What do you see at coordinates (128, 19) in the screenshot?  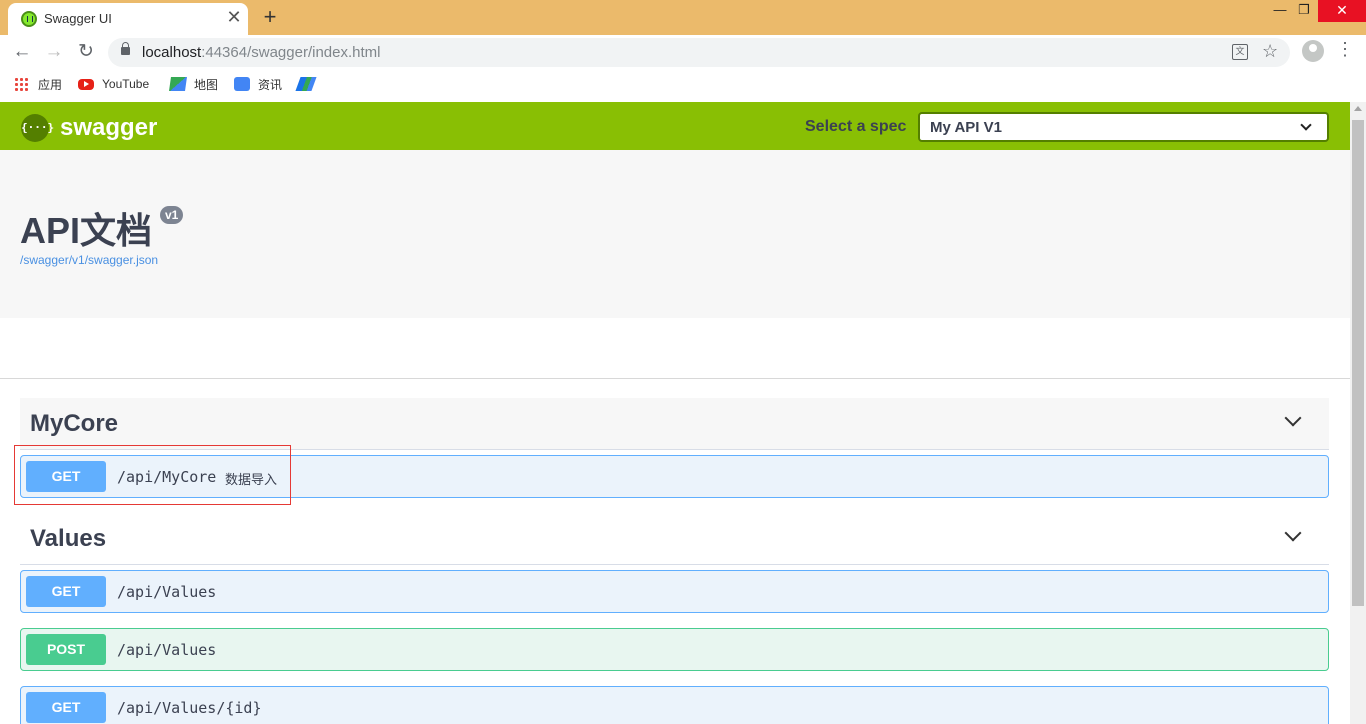 I see `browser-tab: Swagger UI ✕` at bounding box center [128, 19].